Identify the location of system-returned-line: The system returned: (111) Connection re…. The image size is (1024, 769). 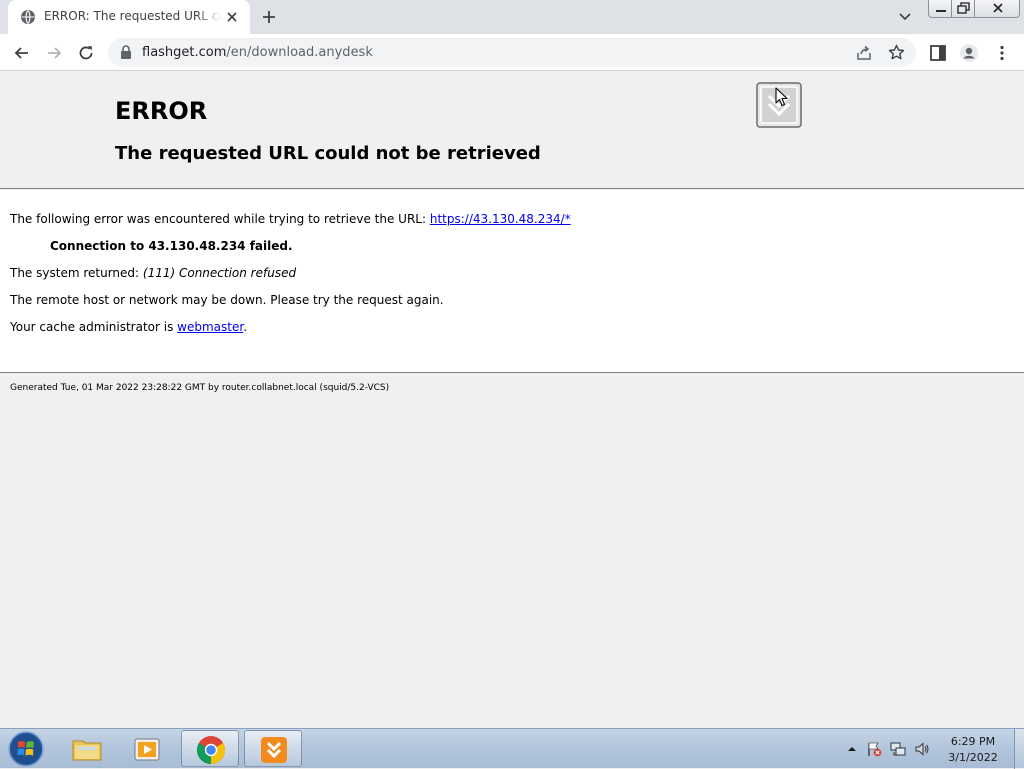
(153, 273).